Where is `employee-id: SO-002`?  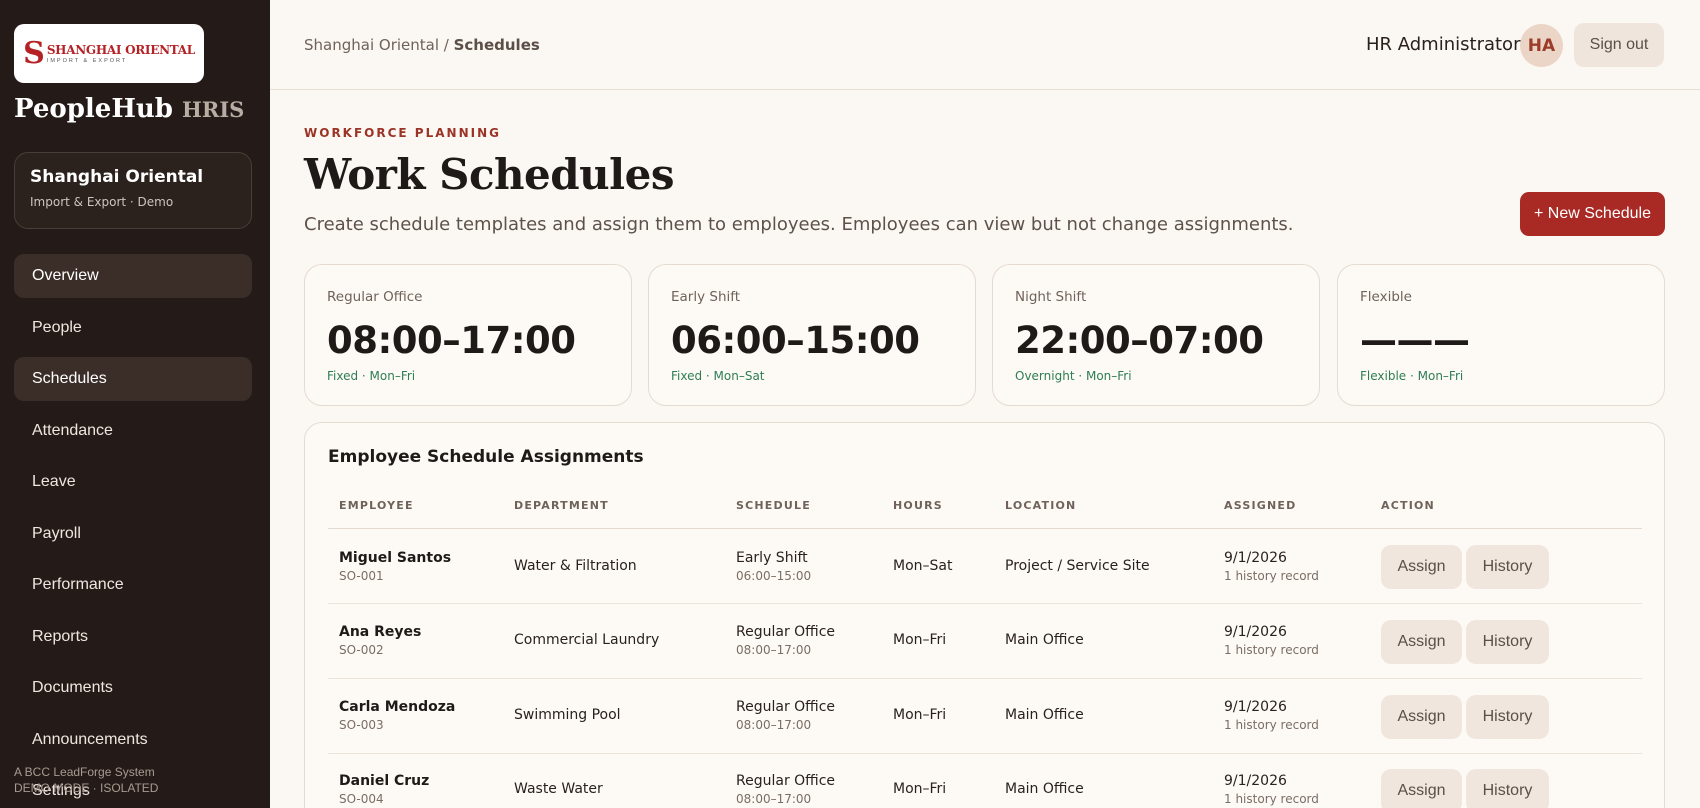 employee-id: SO-002 is located at coordinates (361, 650).